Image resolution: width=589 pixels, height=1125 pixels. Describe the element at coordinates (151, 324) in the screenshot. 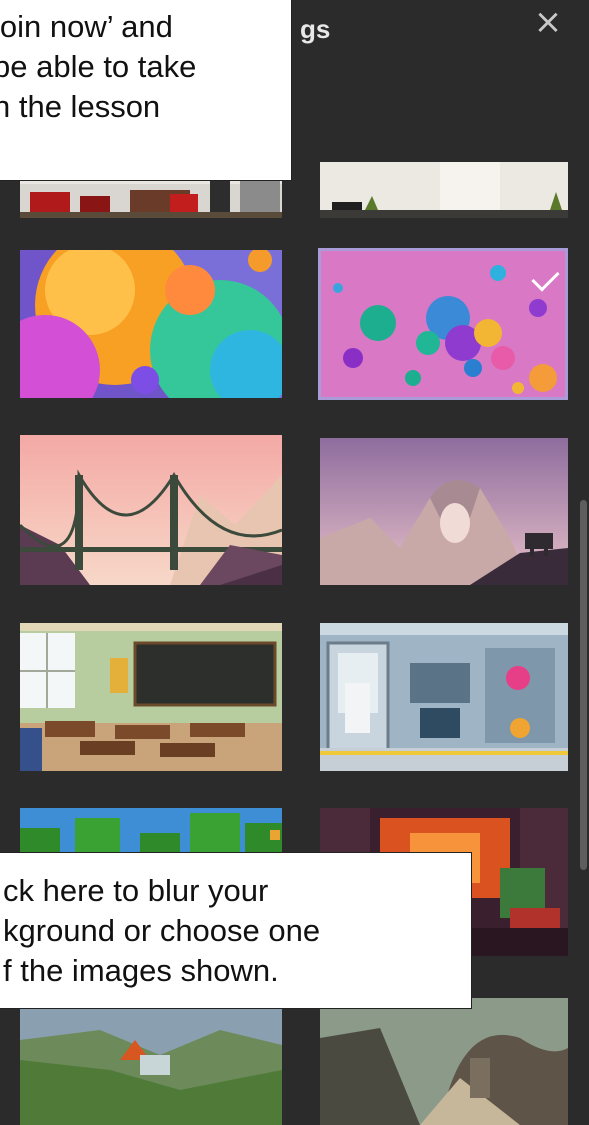

I see `background-colorful-bubbles-large` at that location.